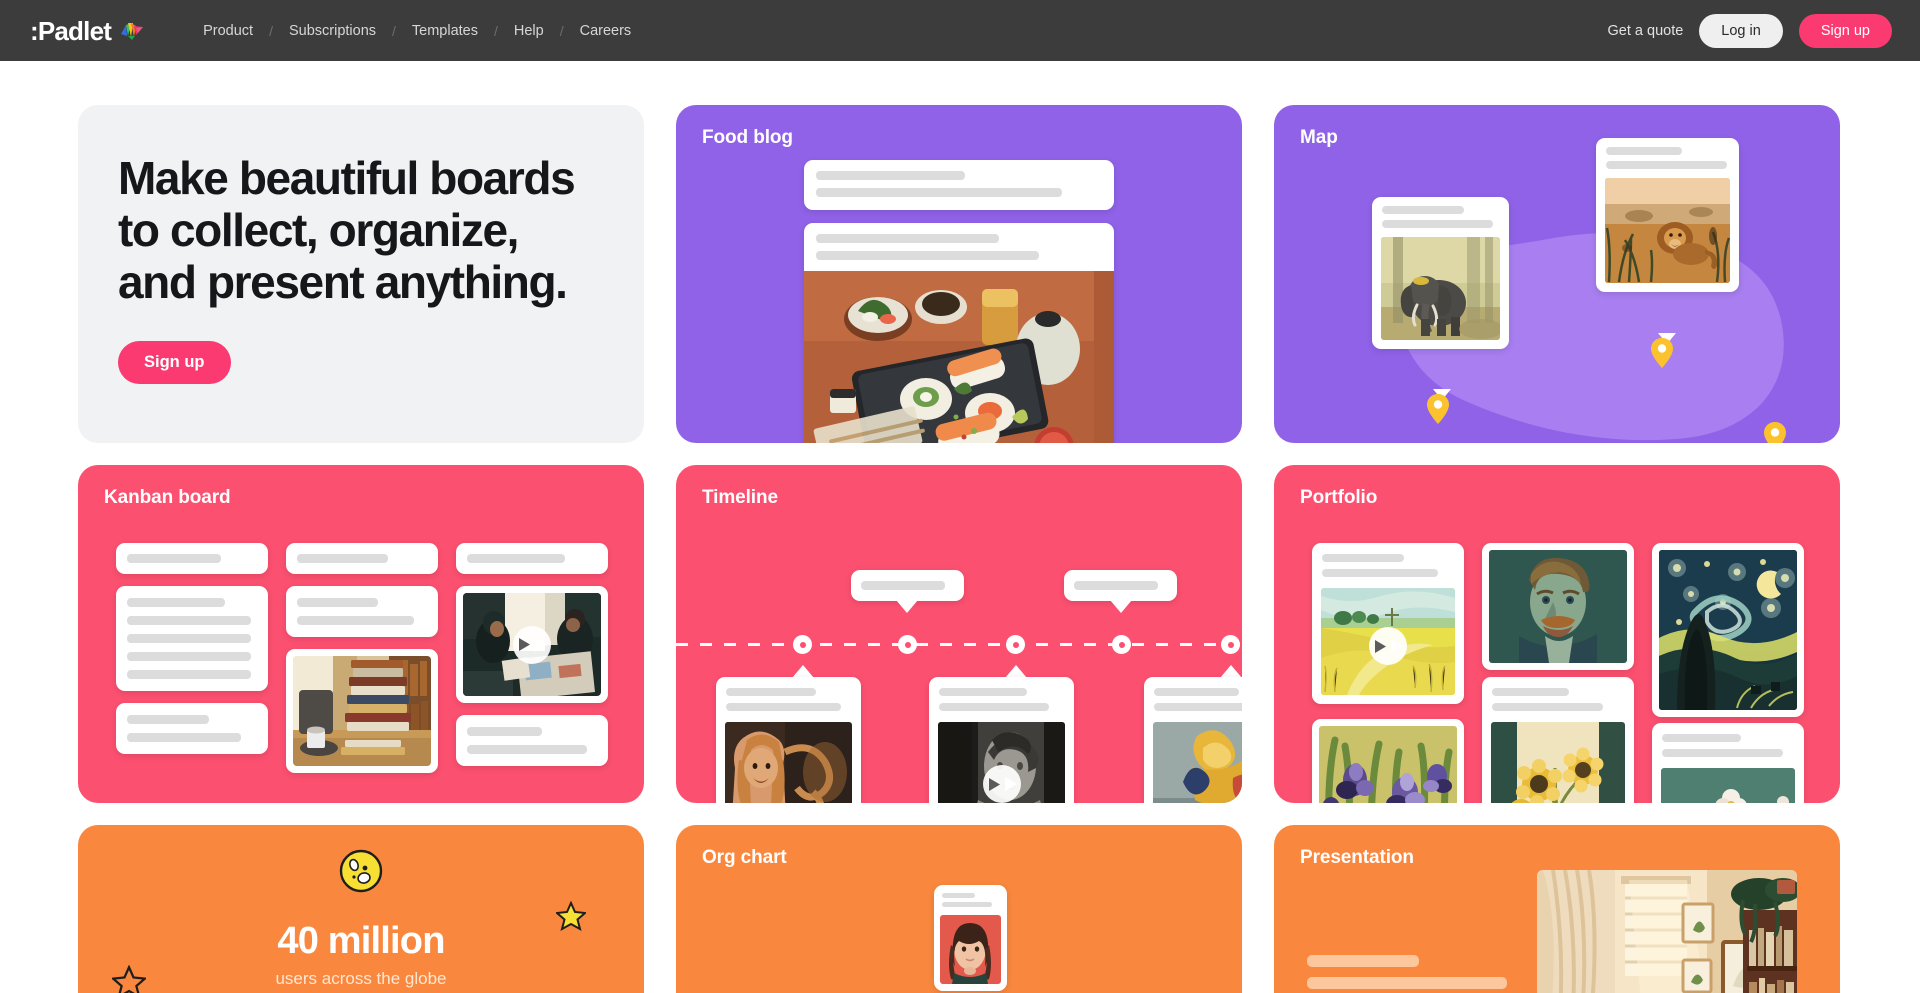  What do you see at coordinates (174, 362) in the screenshot?
I see `sign-up-button-hero: Sign up` at bounding box center [174, 362].